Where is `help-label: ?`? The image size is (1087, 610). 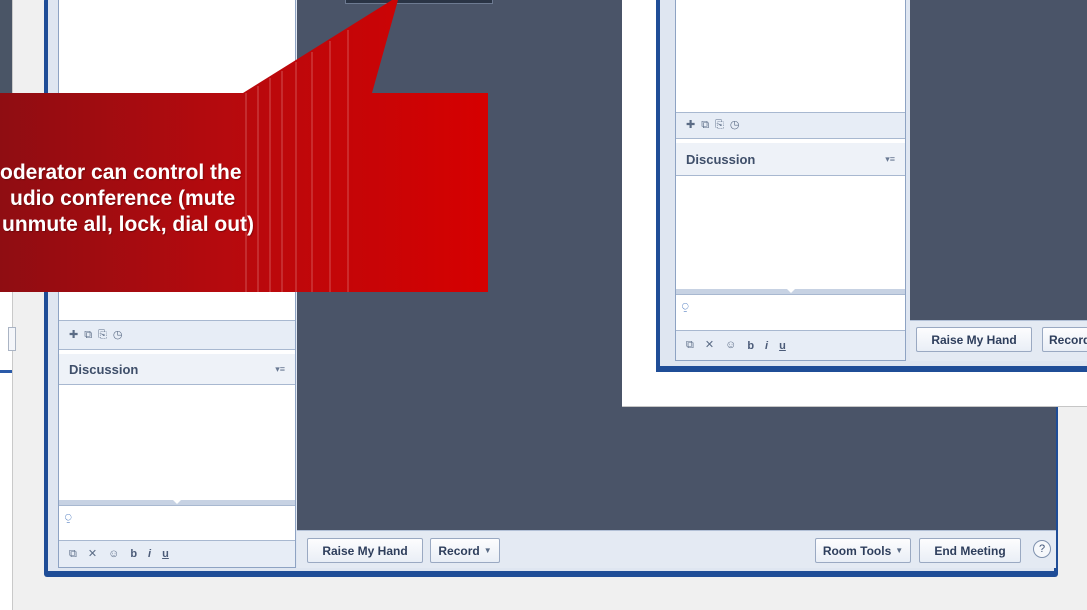 help-label: ? is located at coordinates (1042, 549).